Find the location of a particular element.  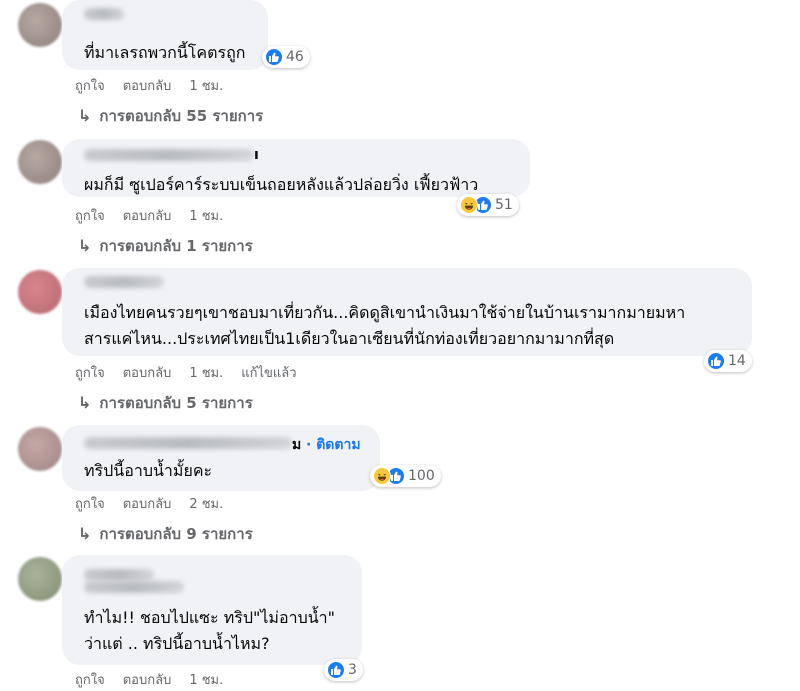

reaction-count: 46 is located at coordinates (295, 57).